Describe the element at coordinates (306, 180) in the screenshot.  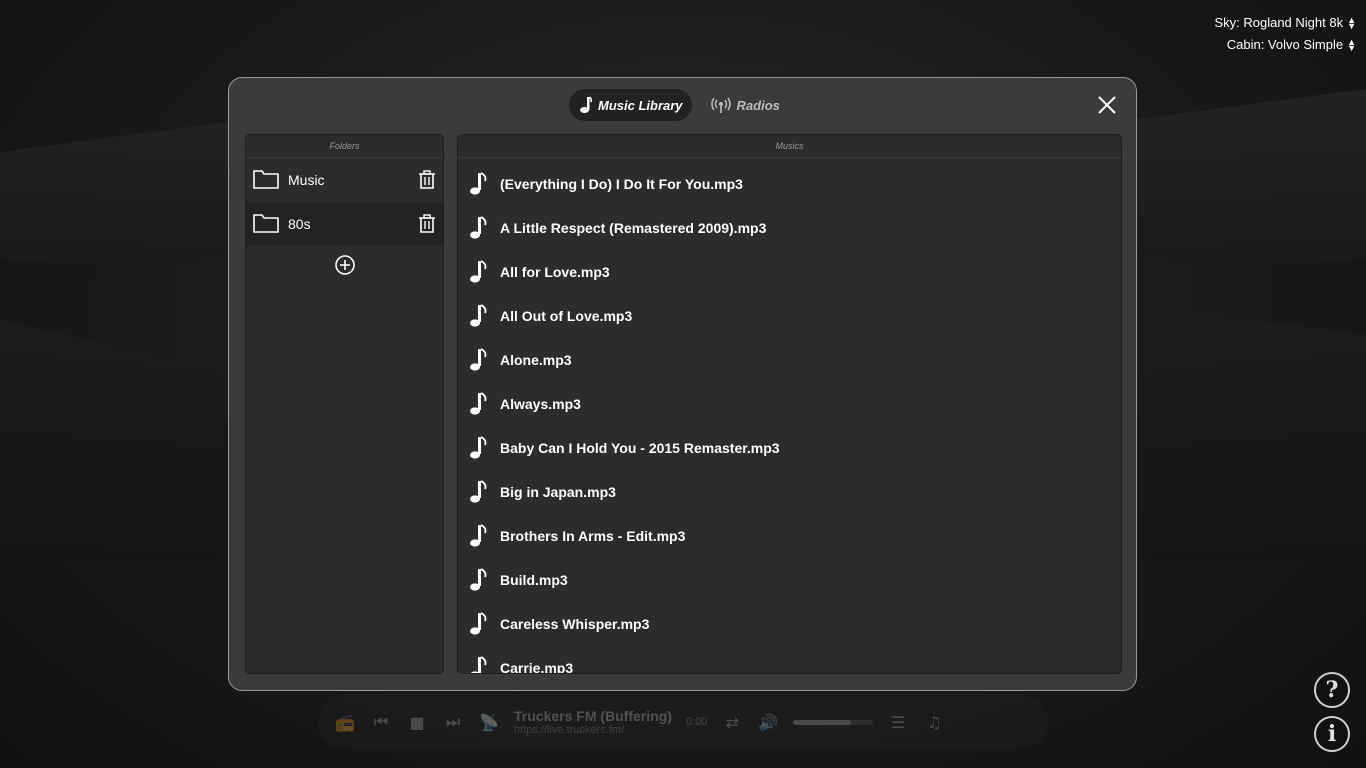
I see `folder-label: Music` at that location.